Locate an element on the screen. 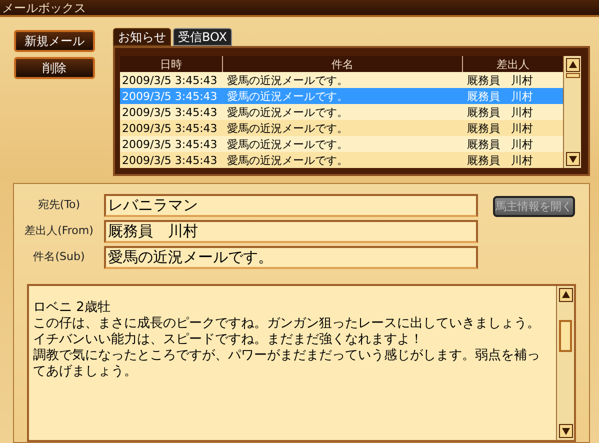  tab: 受信BOX is located at coordinates (202, 37).